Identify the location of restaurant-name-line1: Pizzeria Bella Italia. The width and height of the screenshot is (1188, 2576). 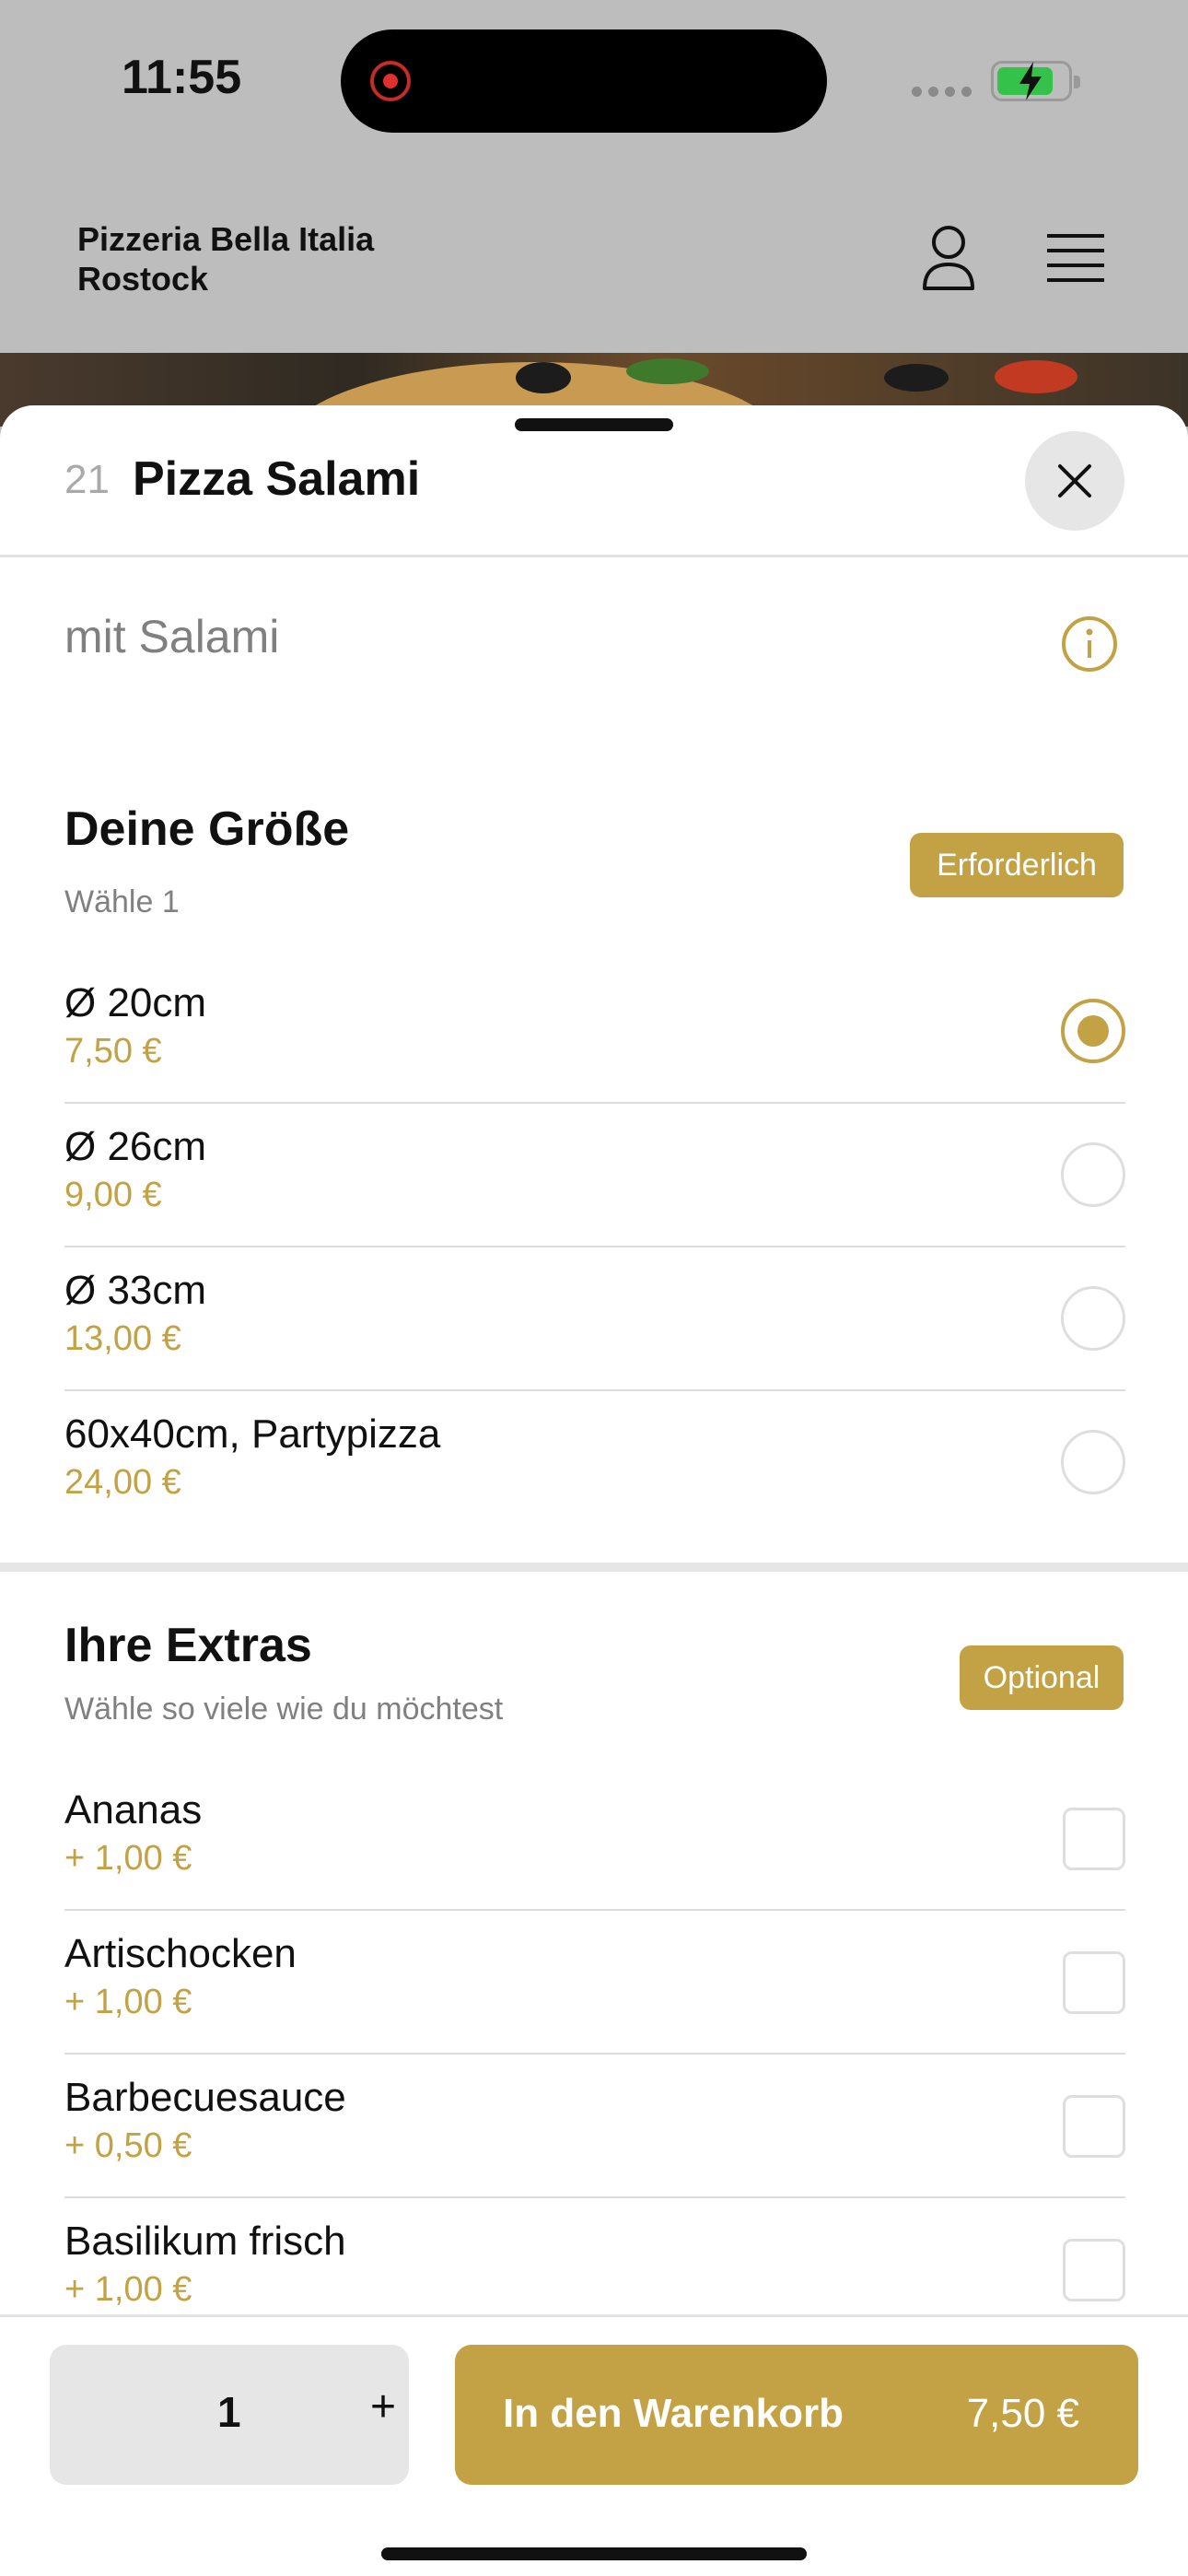
(226, 239).